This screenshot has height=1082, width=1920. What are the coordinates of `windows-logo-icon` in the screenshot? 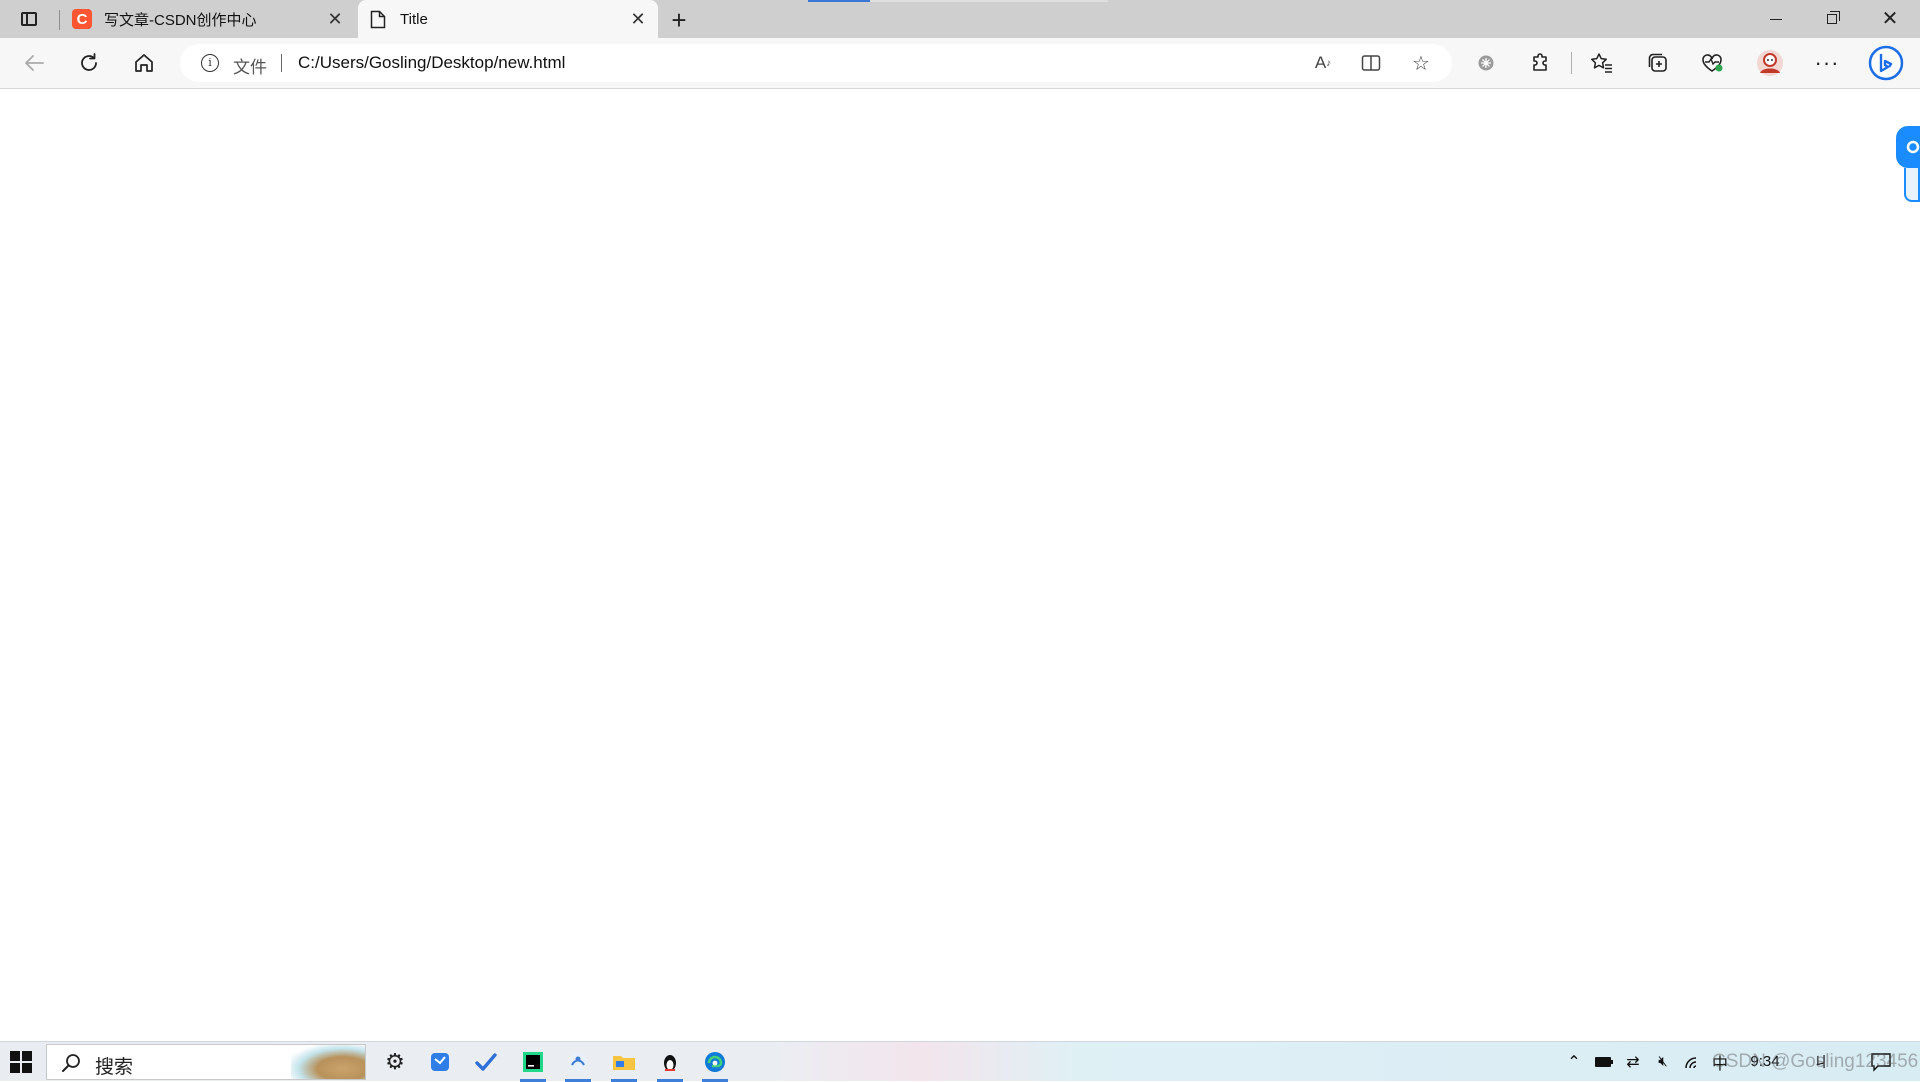 It's located at (15, 1056).